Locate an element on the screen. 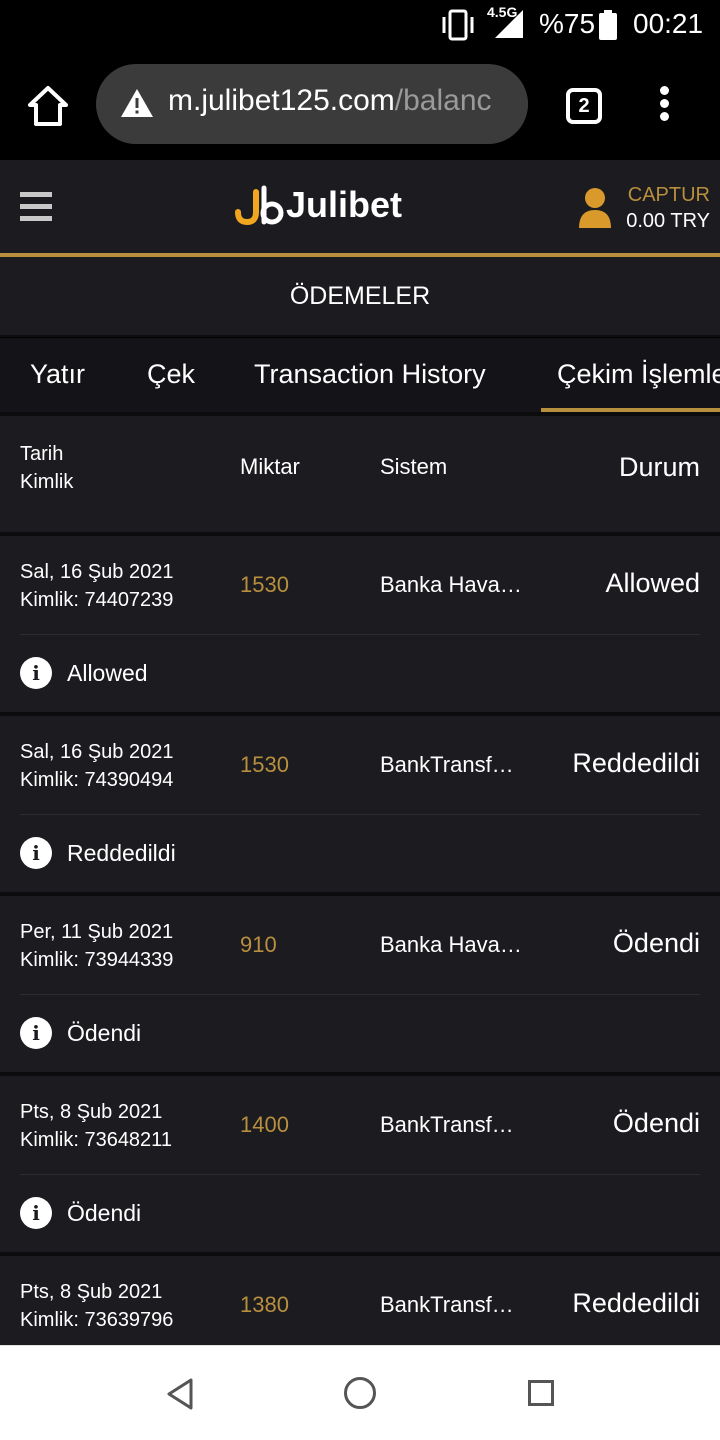 Image resolution: width=720 pixels, height=1440 pixels. header-date: Tarih is located at coordinates (42, 454).